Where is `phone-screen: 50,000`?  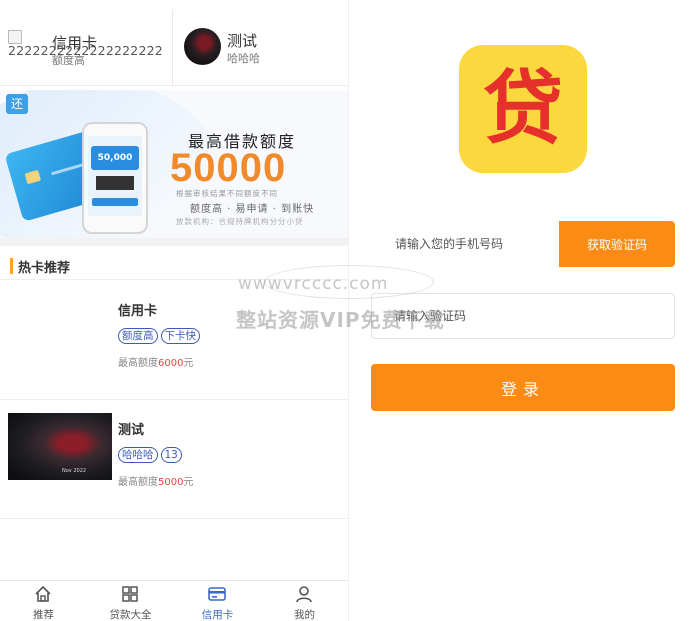
phone-screen: 50,000 is located at coordinates (115, 176).